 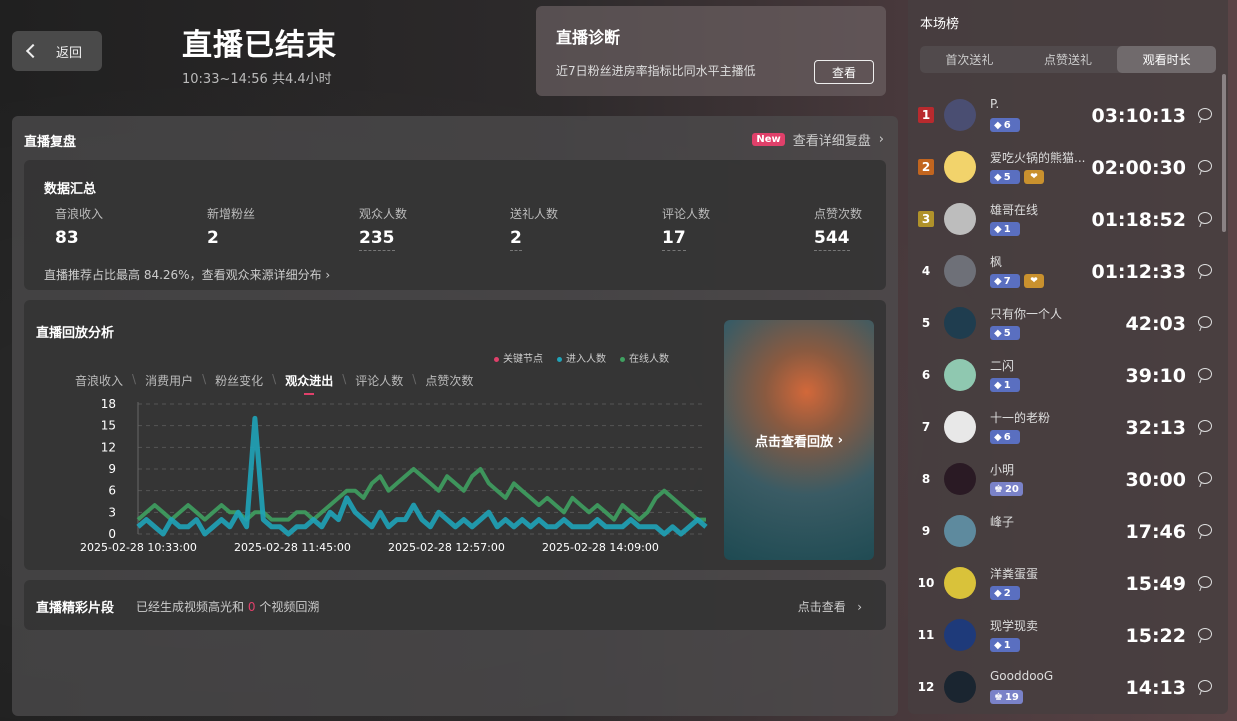 I want to click on user-level-badge: ◆ 6, so click(x=1005, y=125).